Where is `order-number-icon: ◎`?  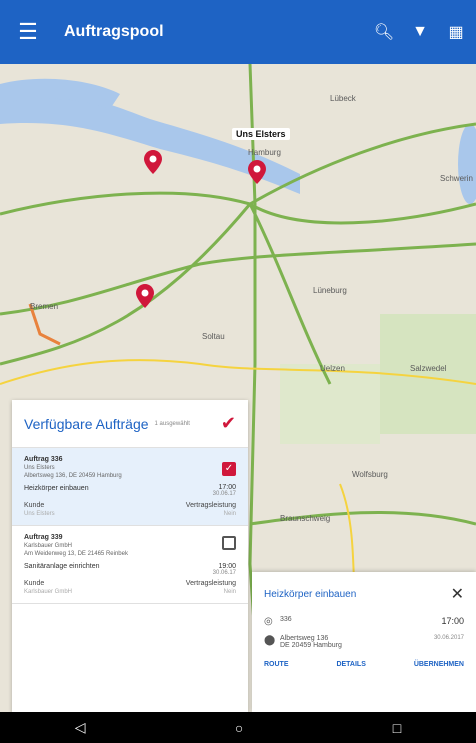
order-number-icon: ◎ is located at coordinates (268, 621).